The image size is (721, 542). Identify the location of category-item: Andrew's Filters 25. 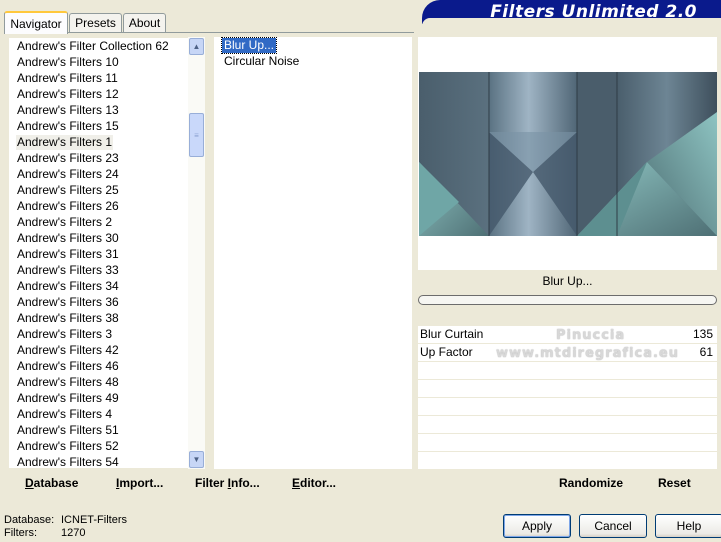
(68, 190).